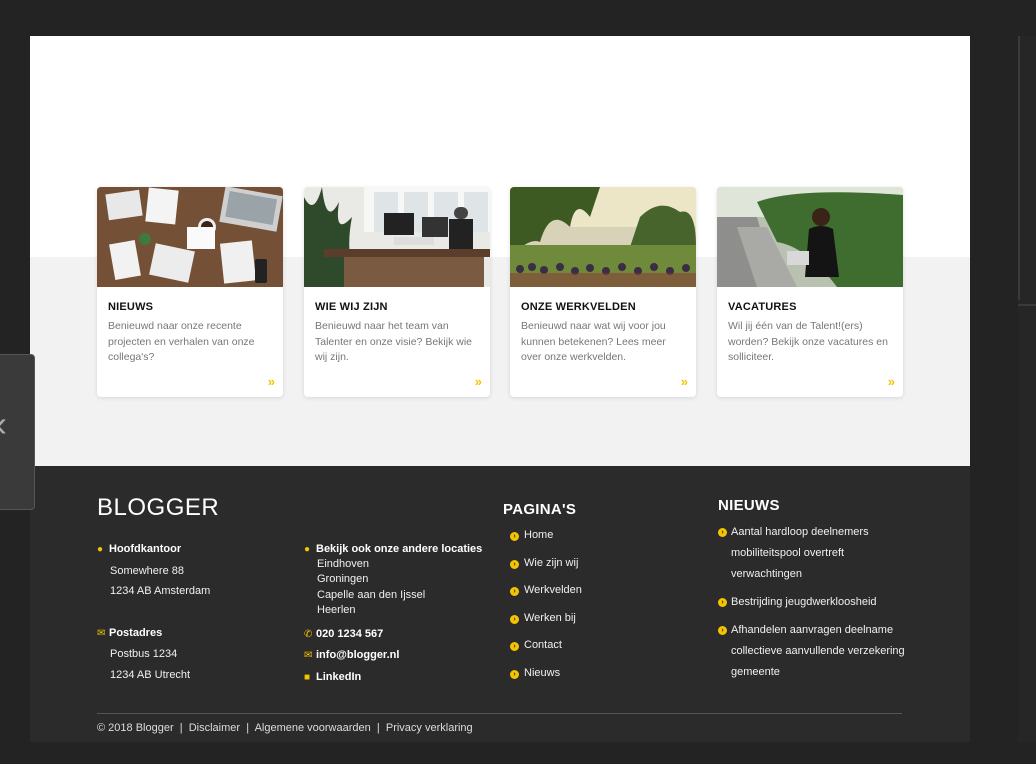 The width and height of the screenshot is (1036, 764). I want to click on hq-line2: 1234 AB Amsterdam, so click(160, 591).